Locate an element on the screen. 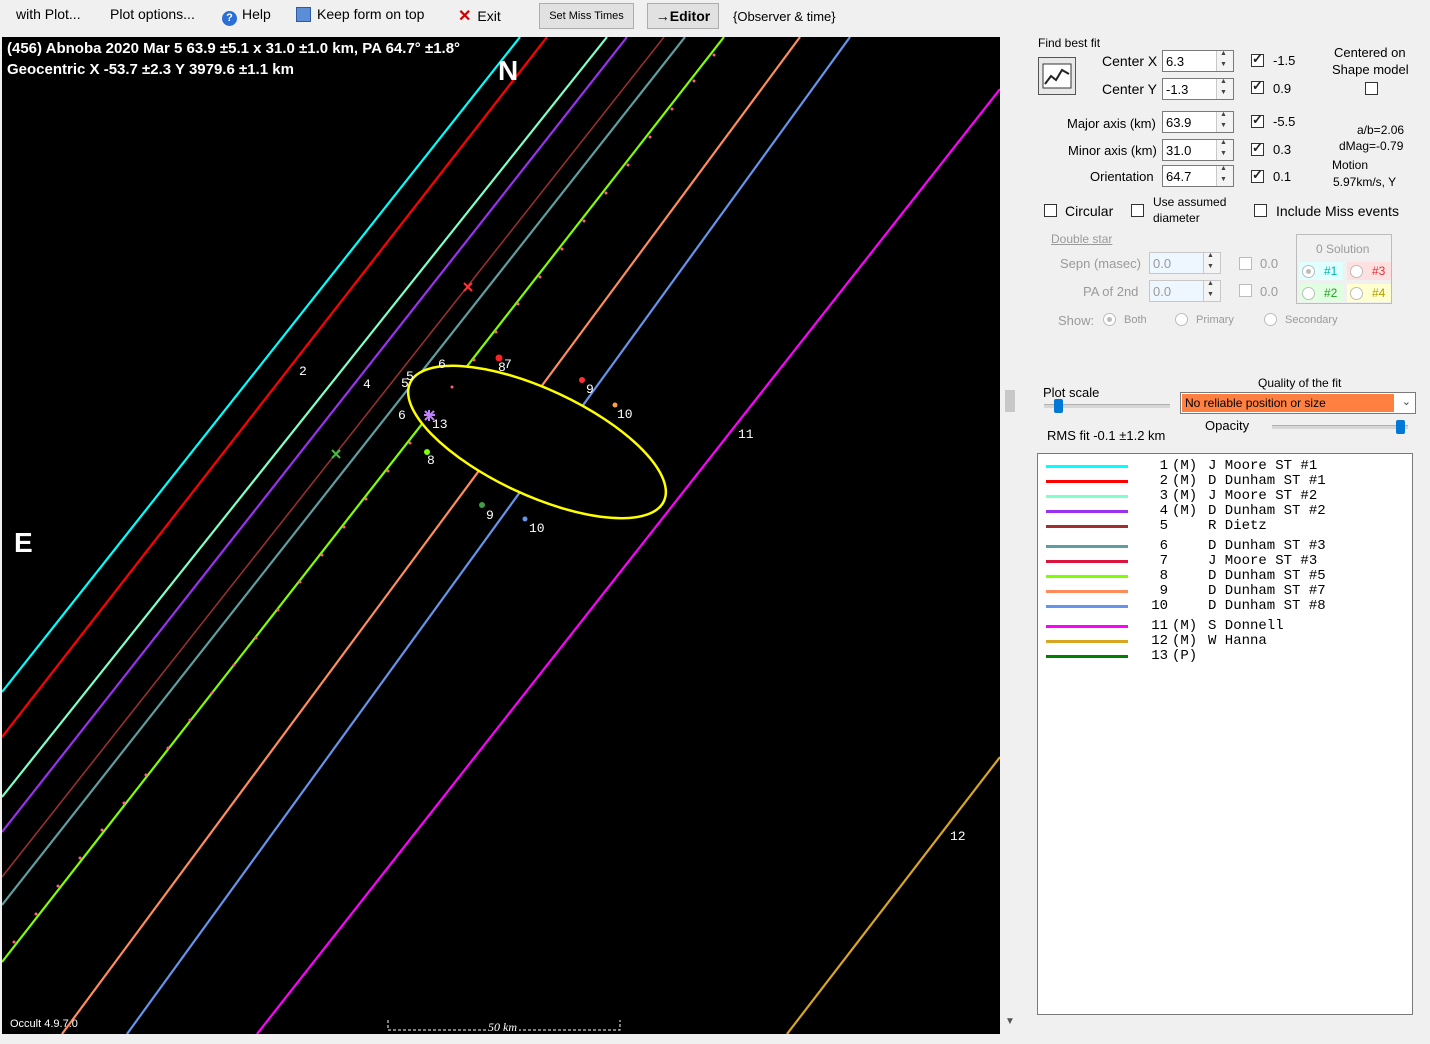 This screenshot has width=1430, height=1044. legend-num: 4 is located at coordinates (1163, 511).